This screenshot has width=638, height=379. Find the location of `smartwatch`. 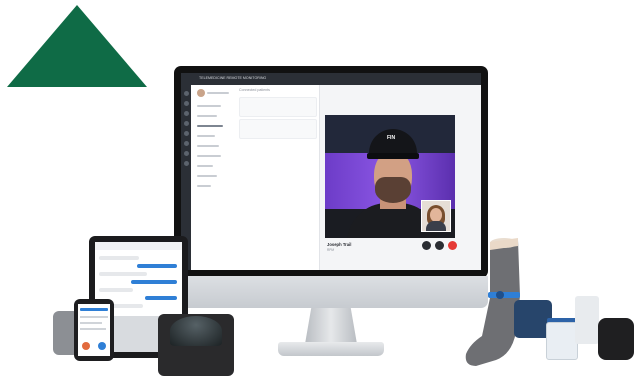

smartwatch is located at coordinates (616, 339).